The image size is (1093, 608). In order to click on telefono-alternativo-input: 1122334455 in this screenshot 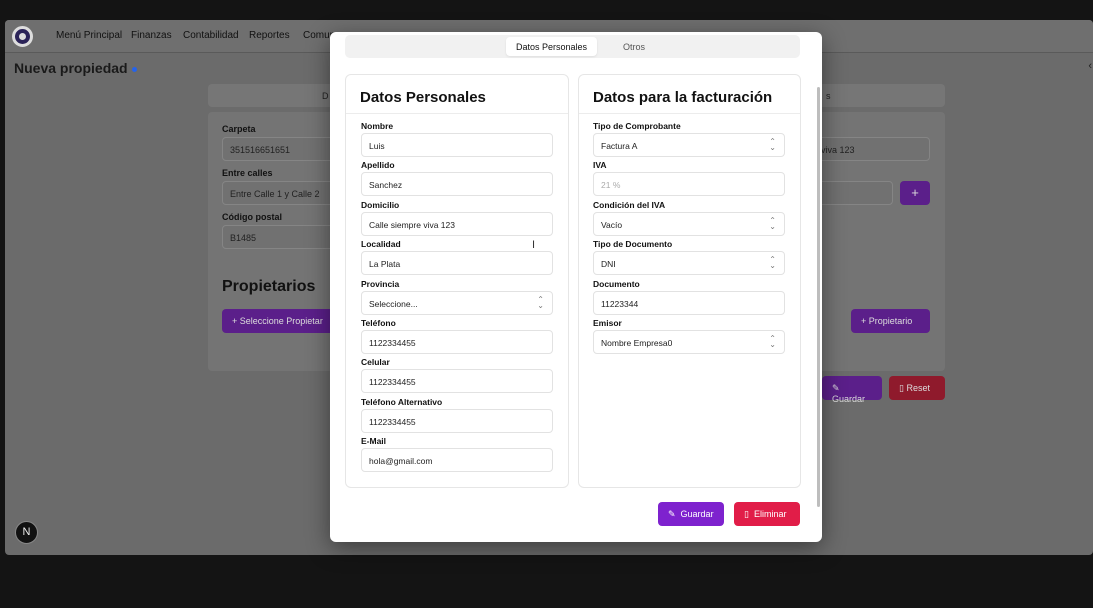, I will do `click(457, 421)`.